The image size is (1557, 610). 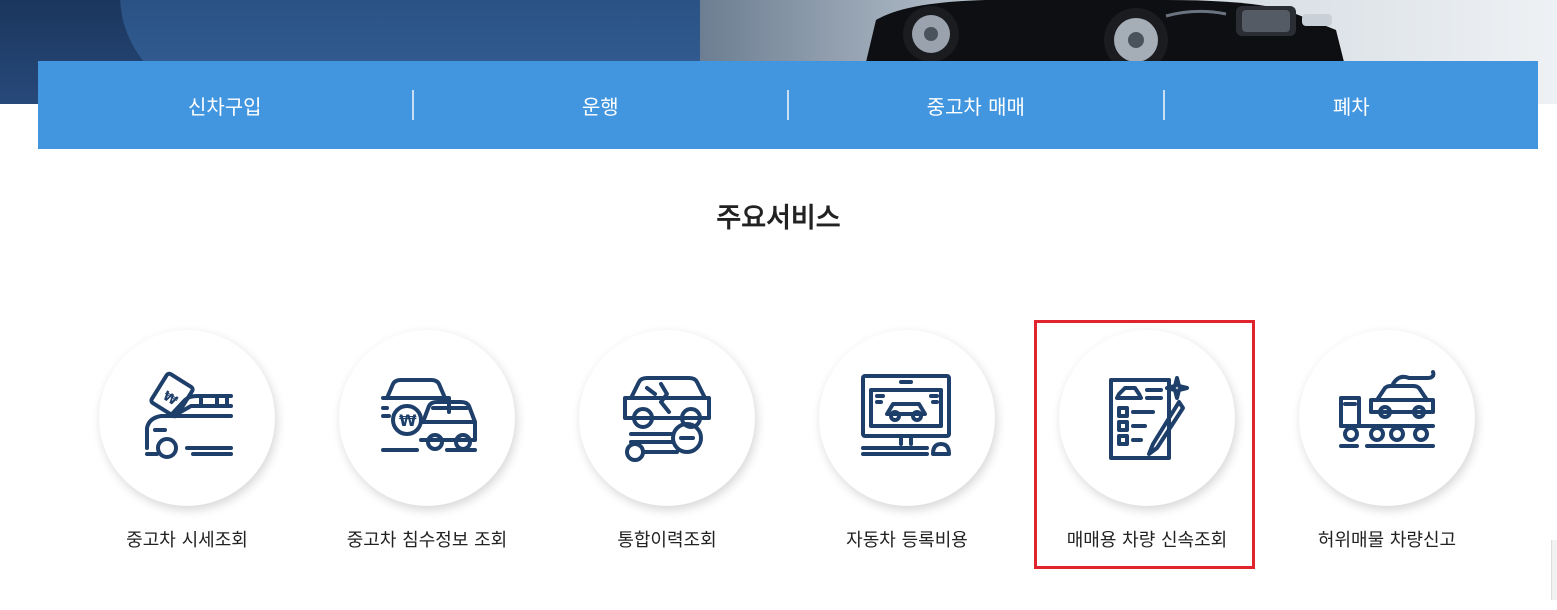 I want to click on nav-item-driving: 운행, so click(x=601, y=105).